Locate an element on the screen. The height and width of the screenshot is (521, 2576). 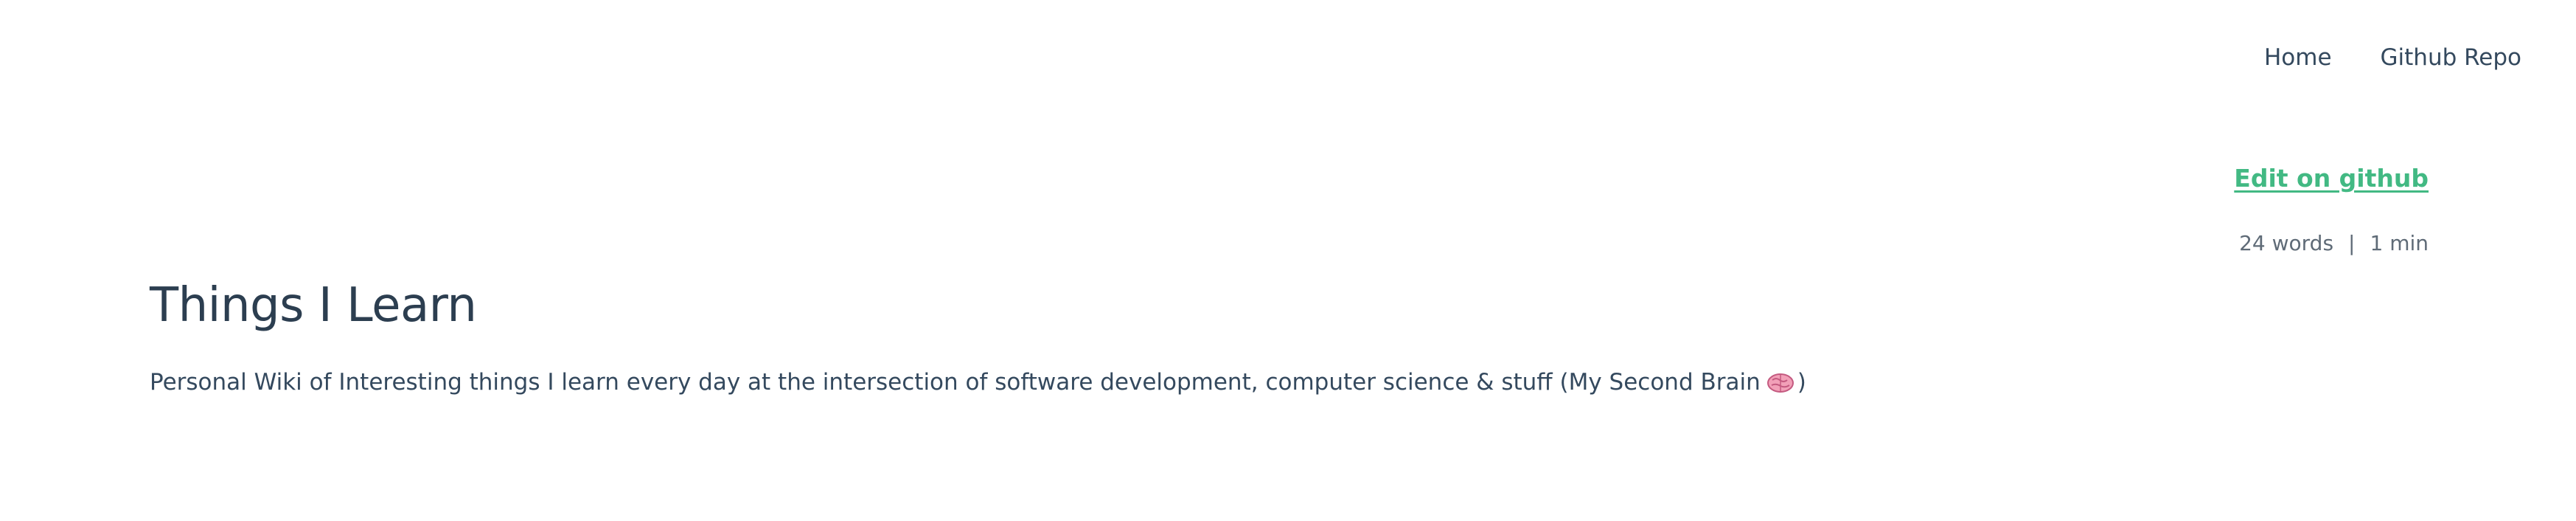
top-nav: Home Github Repo is located at coordinates (2393, 57).